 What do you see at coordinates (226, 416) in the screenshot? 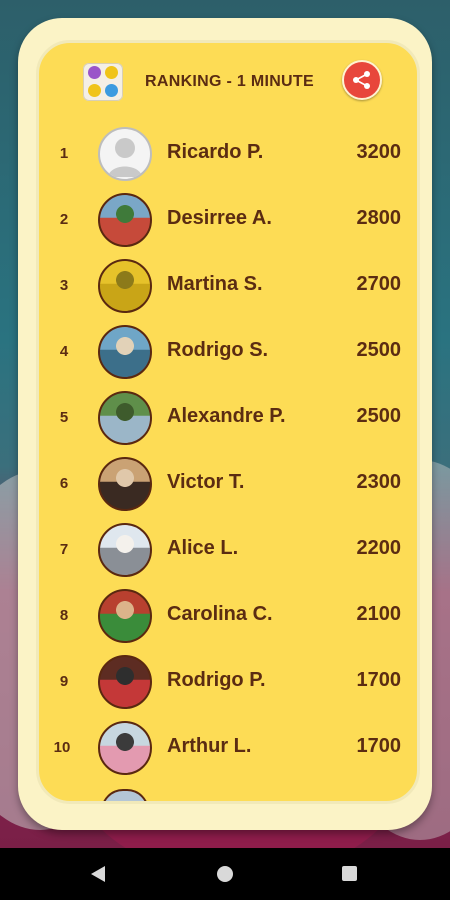
I see `player-name: Alexandre P.` at bounding box center [226, 416].